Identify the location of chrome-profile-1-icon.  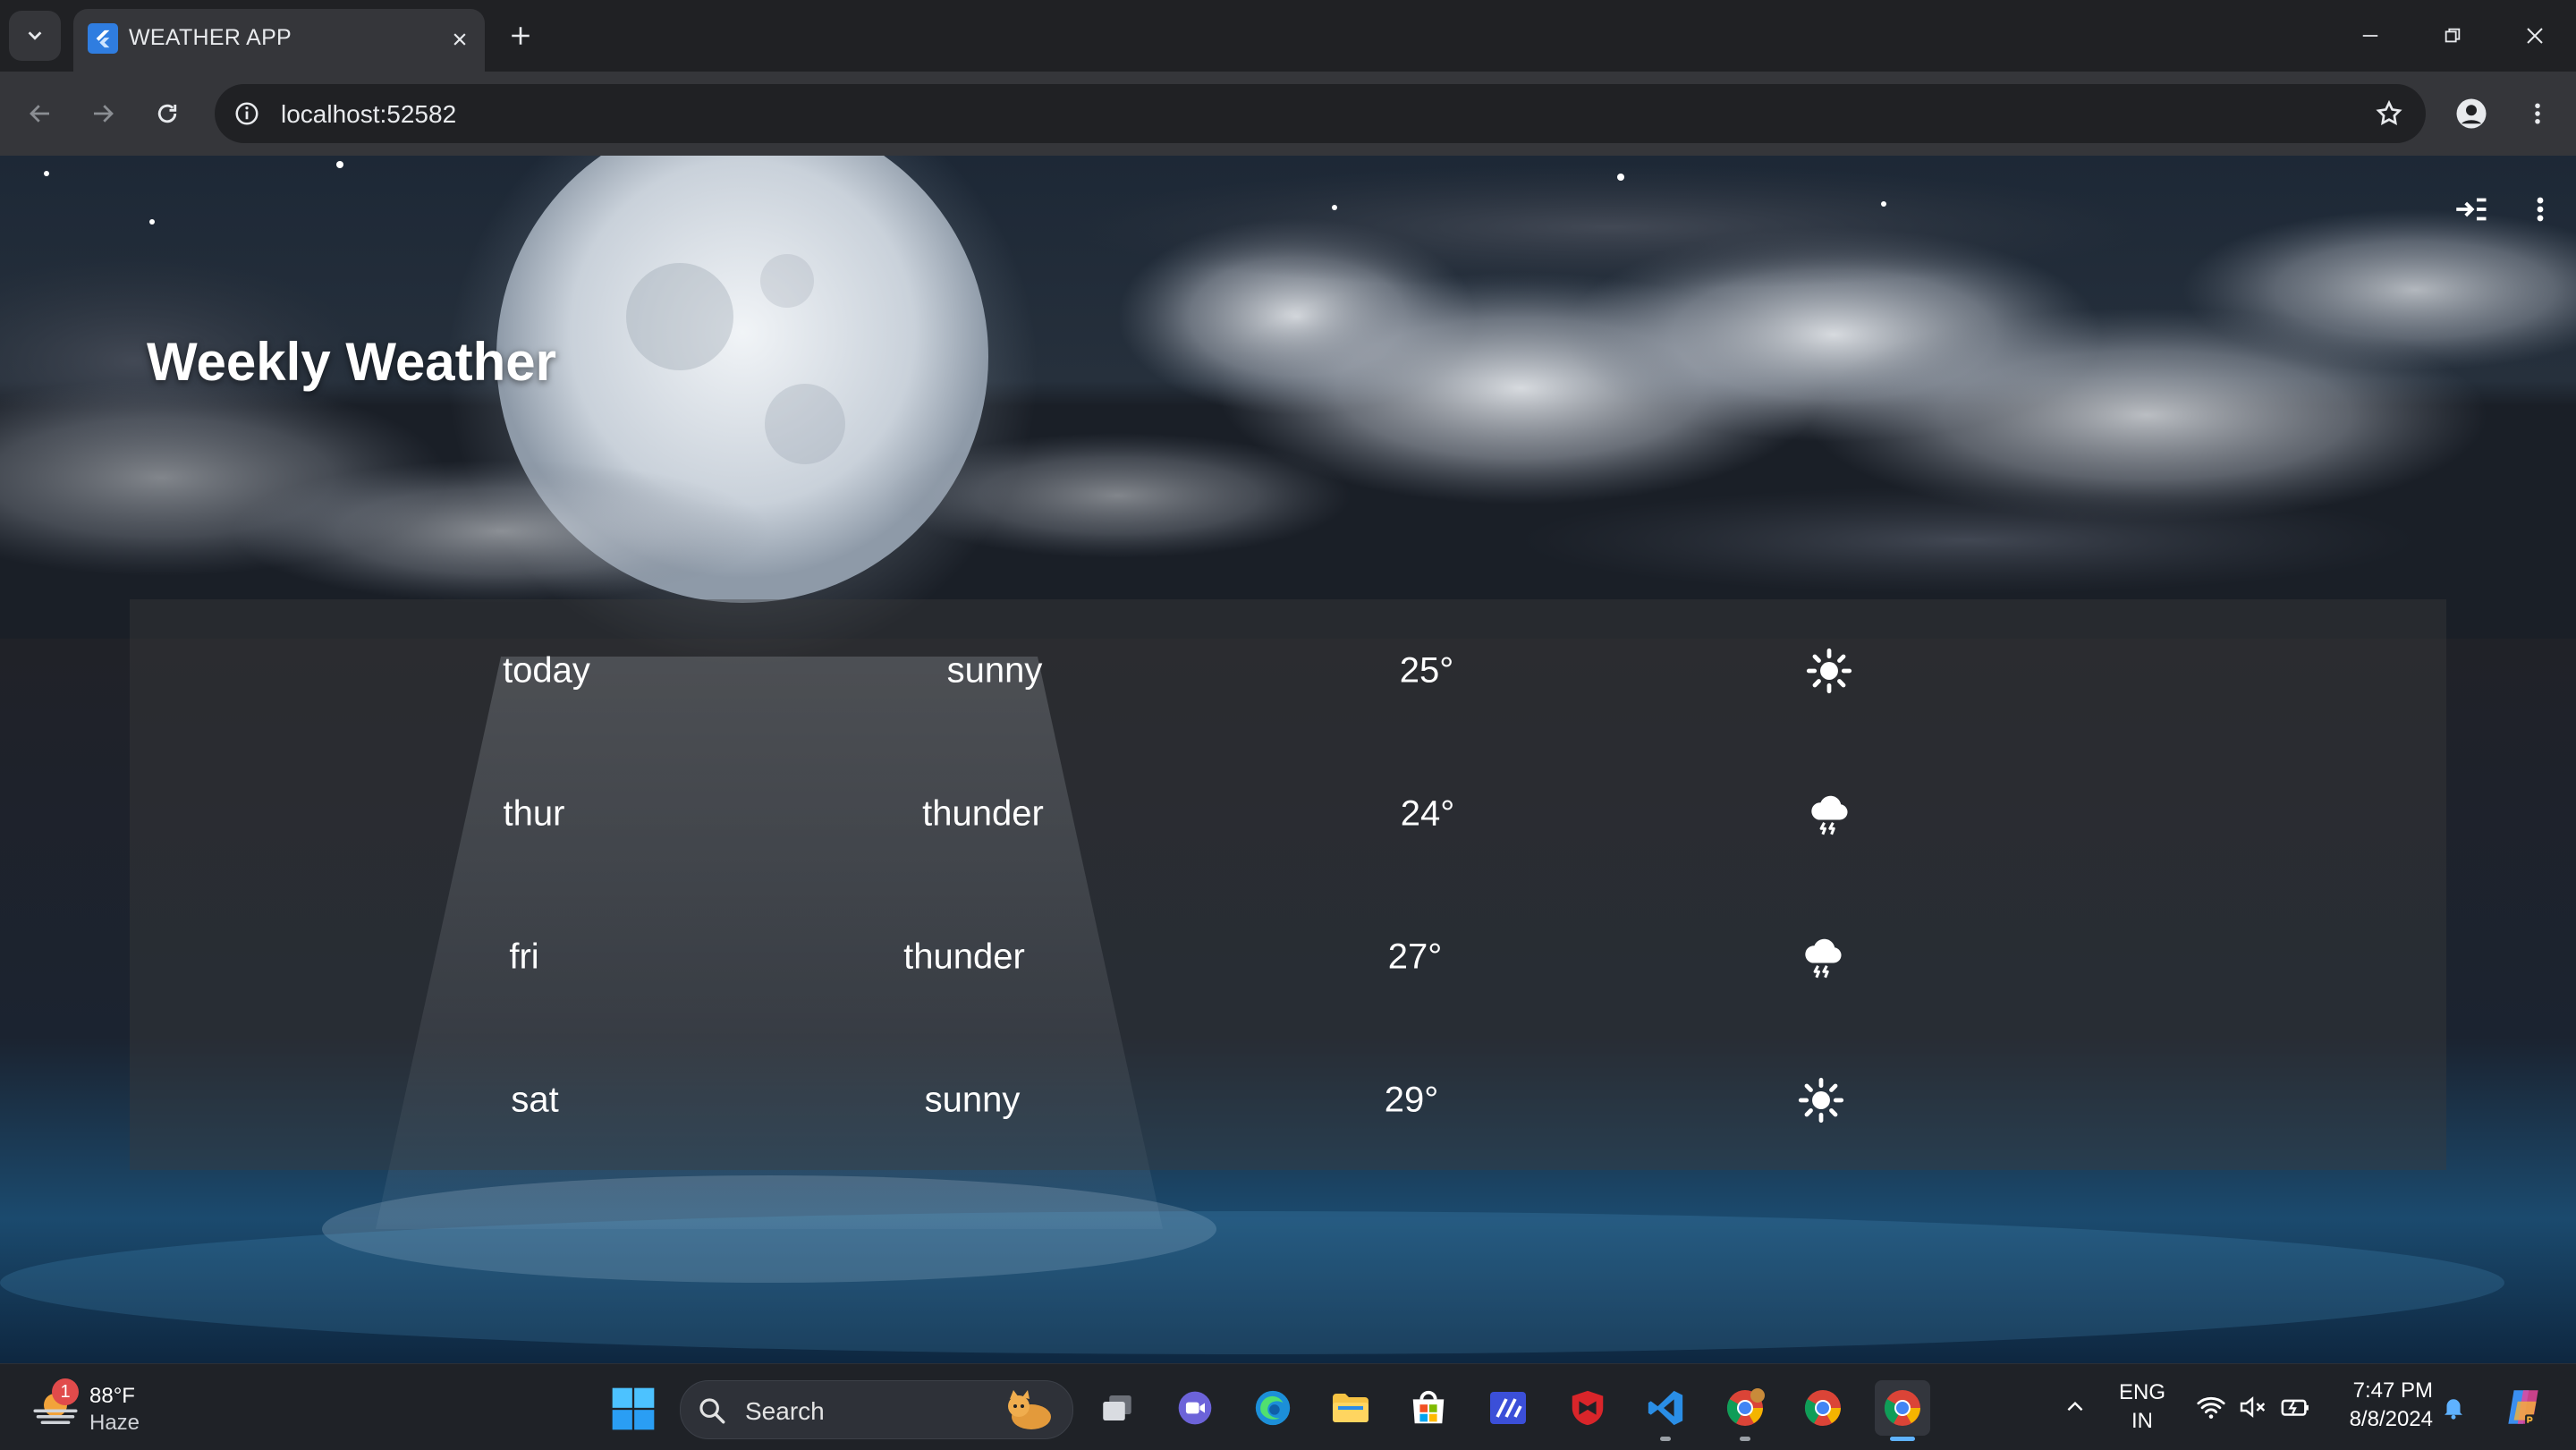
(1745, 1410).